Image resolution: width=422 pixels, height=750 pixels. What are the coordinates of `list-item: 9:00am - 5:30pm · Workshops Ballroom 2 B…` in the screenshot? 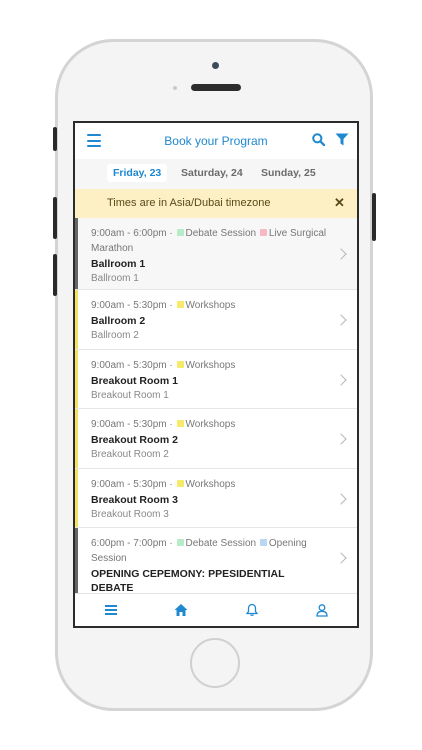 It's located at (216, 320).